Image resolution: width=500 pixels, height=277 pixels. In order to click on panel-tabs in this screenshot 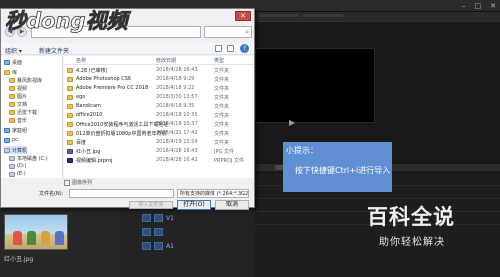, I will do `click(377, 17)`.